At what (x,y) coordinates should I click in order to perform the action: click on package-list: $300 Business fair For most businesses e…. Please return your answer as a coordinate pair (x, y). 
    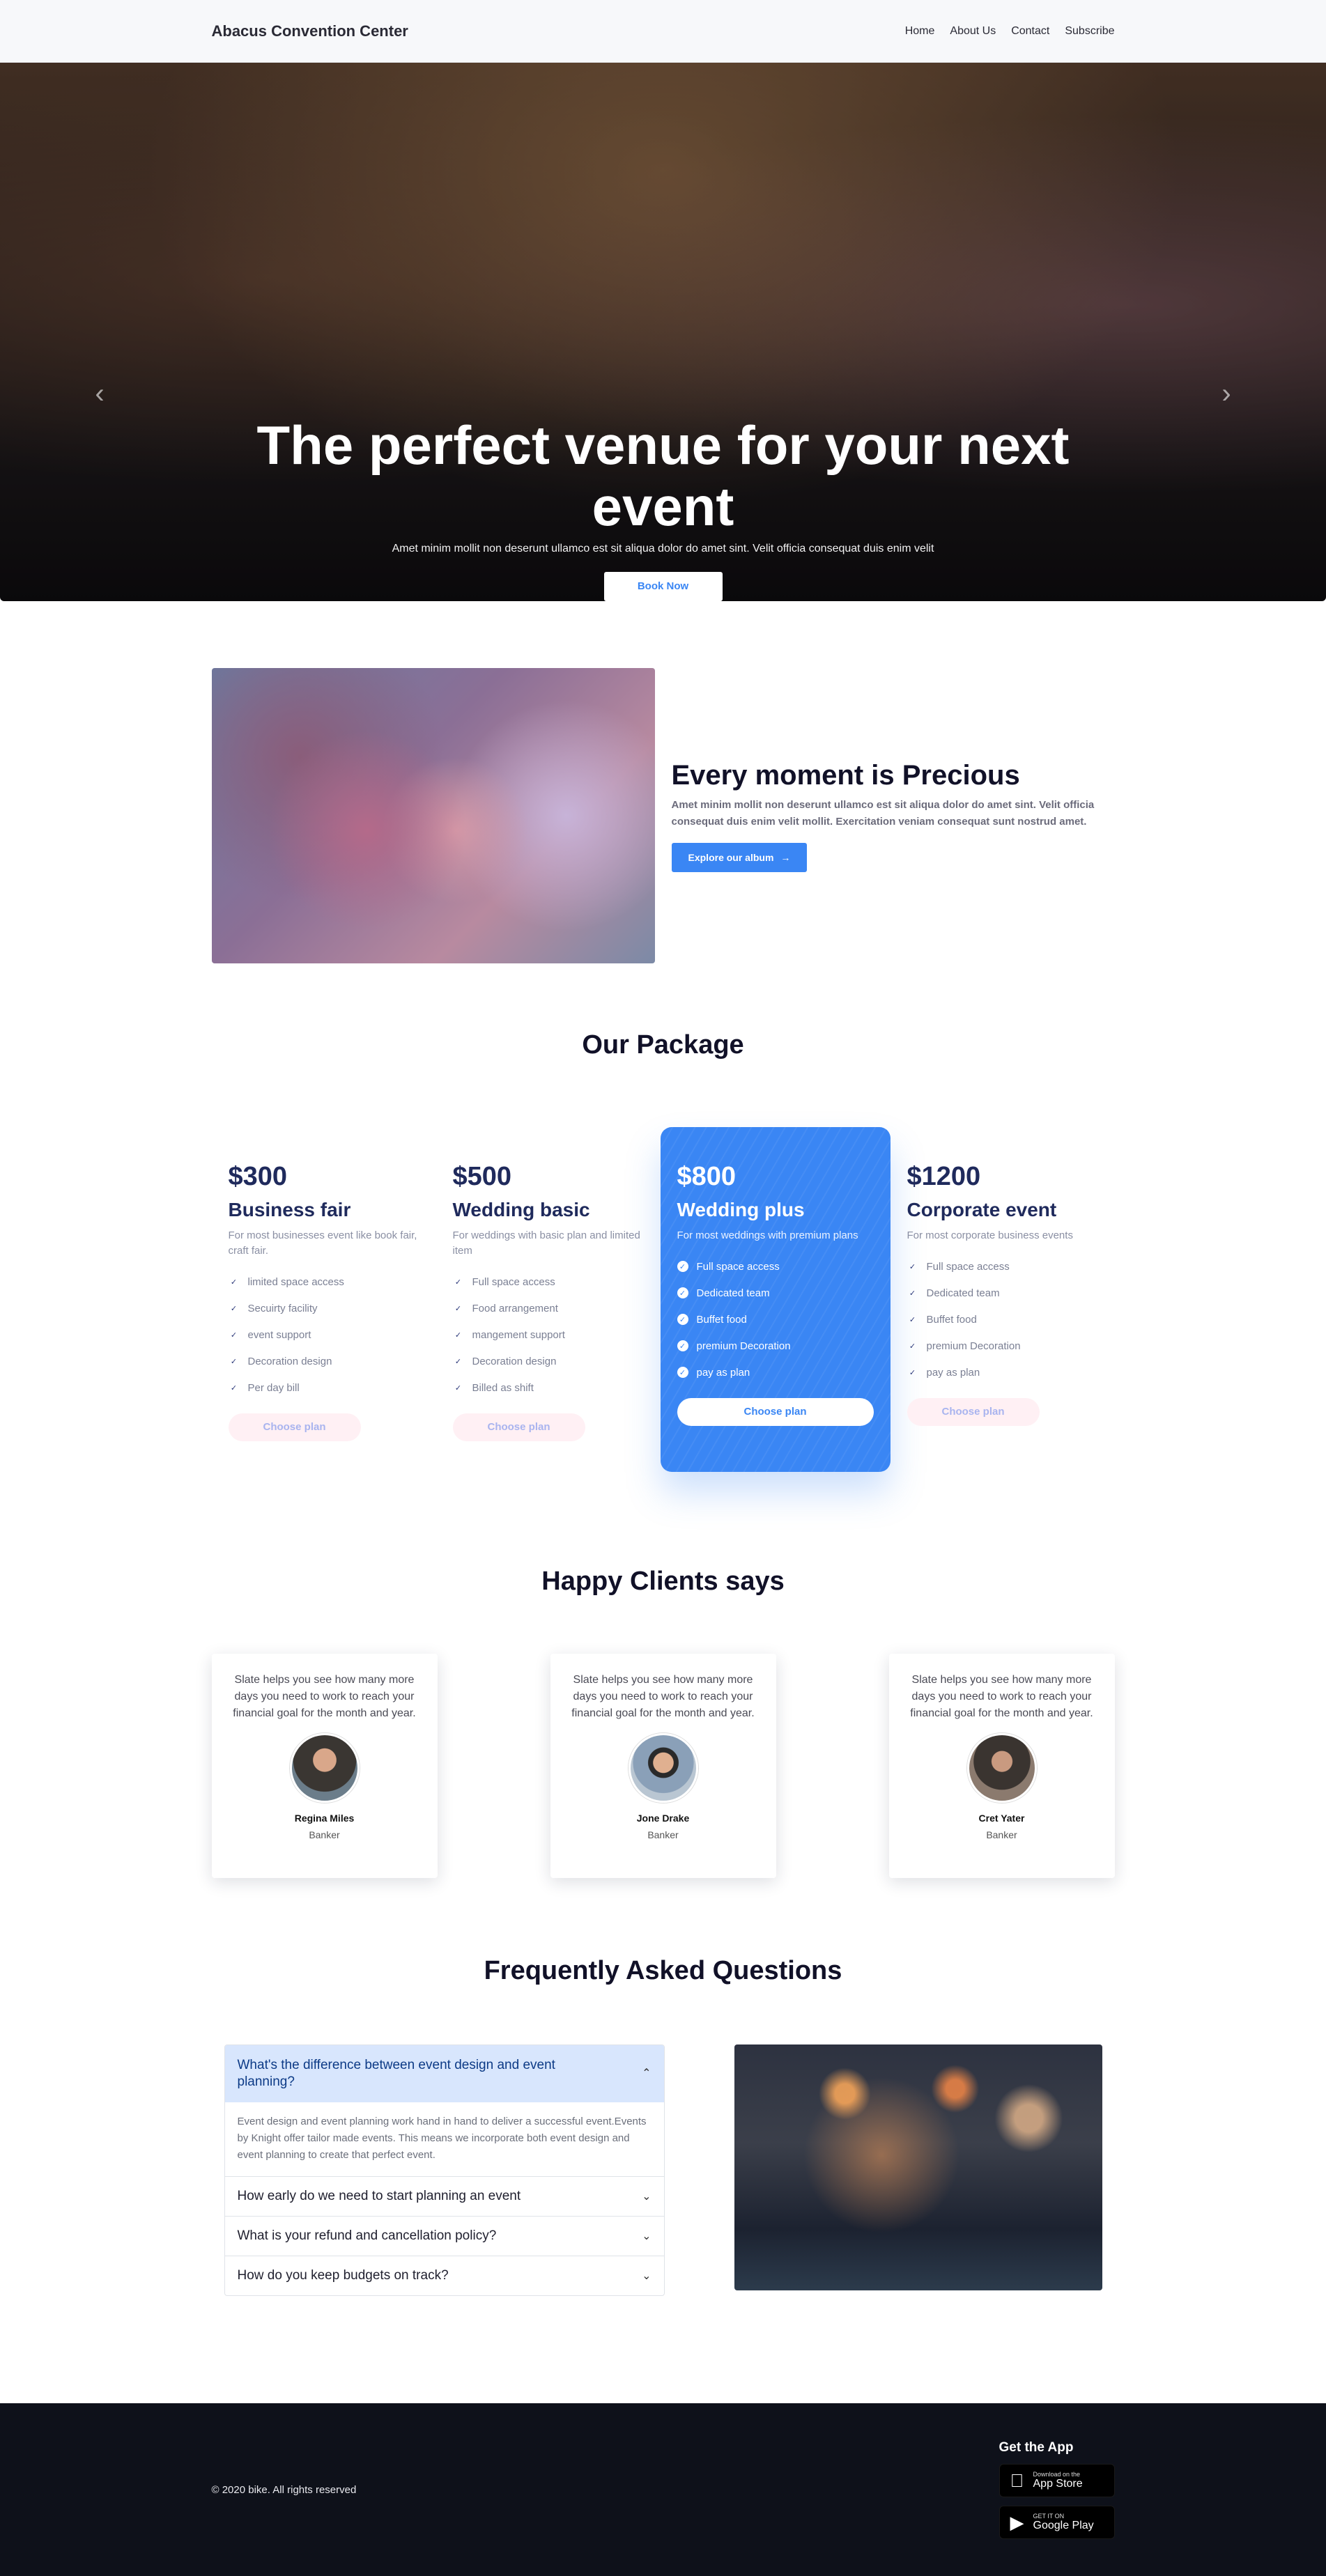
    Looking at the image, I should click on (663, 1299).